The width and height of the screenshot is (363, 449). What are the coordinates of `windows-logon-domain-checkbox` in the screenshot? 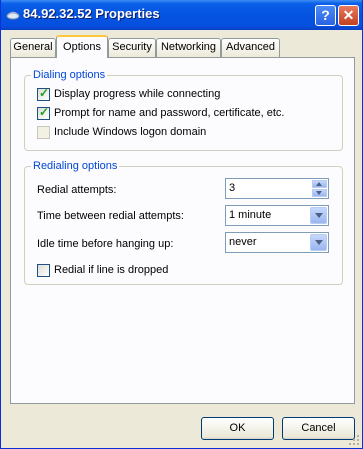 It's located at (43, 132).